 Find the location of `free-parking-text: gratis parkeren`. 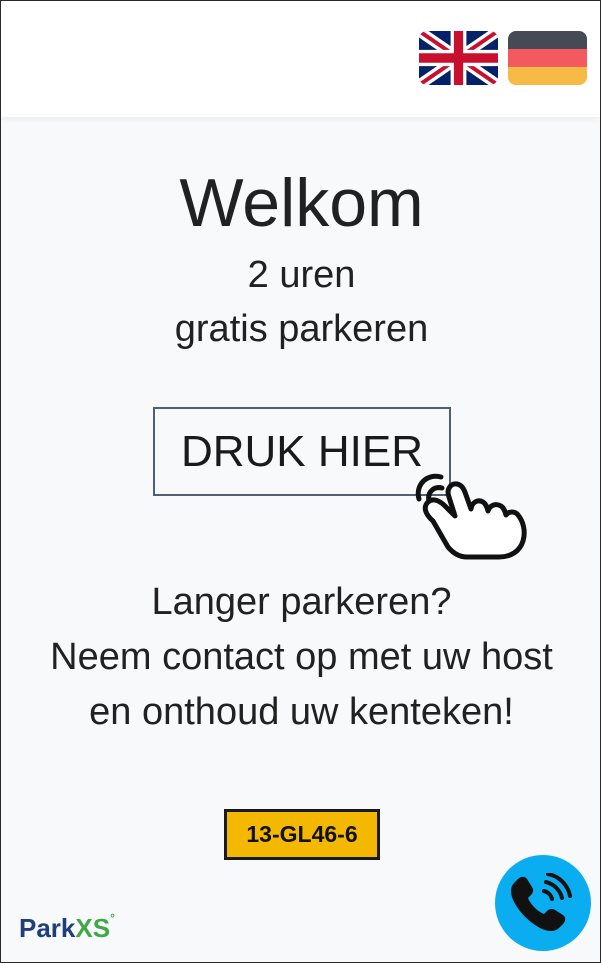

free-parking-text: gratis parkeren is located at coordinates (301, 329).